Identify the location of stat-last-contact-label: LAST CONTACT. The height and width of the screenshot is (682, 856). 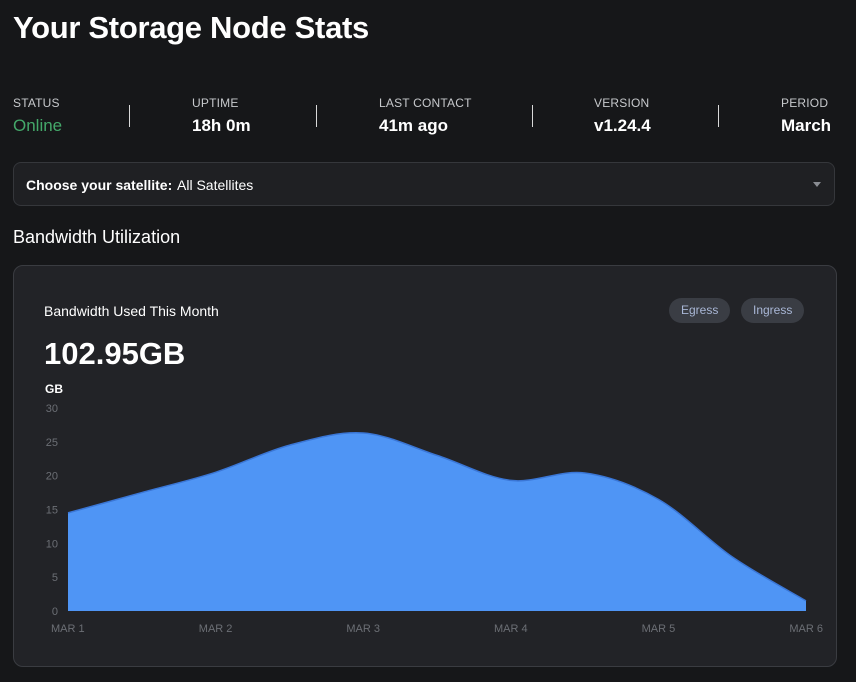
(425, 103).